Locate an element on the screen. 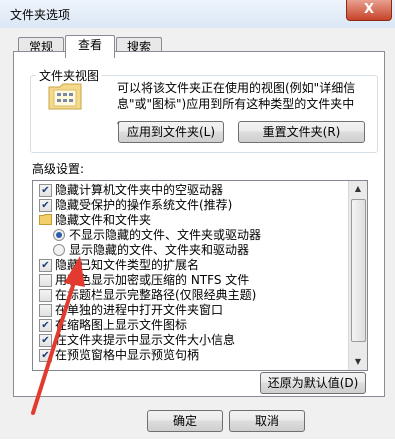  setting-label: 显示隐藏的文件、文件夹和驱动器 is located at coordinates (159, 250).